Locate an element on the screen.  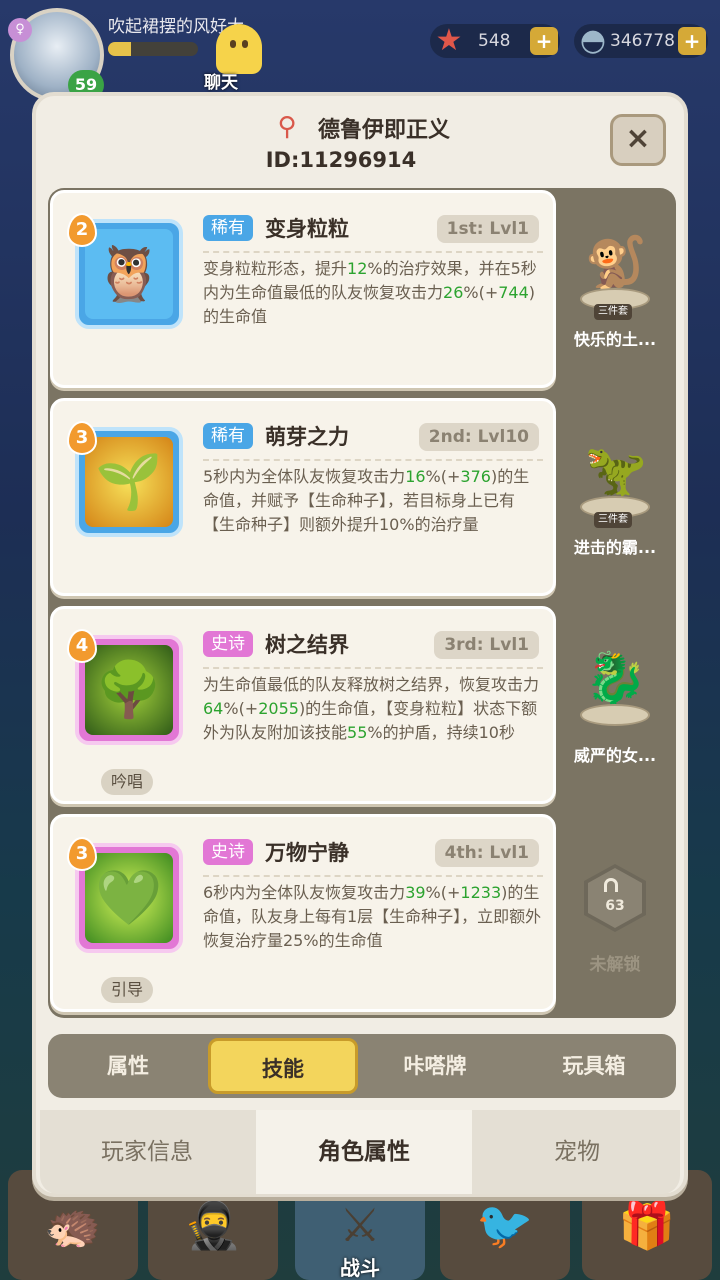
add-shell-button: + is located at coordinates (692, 41).